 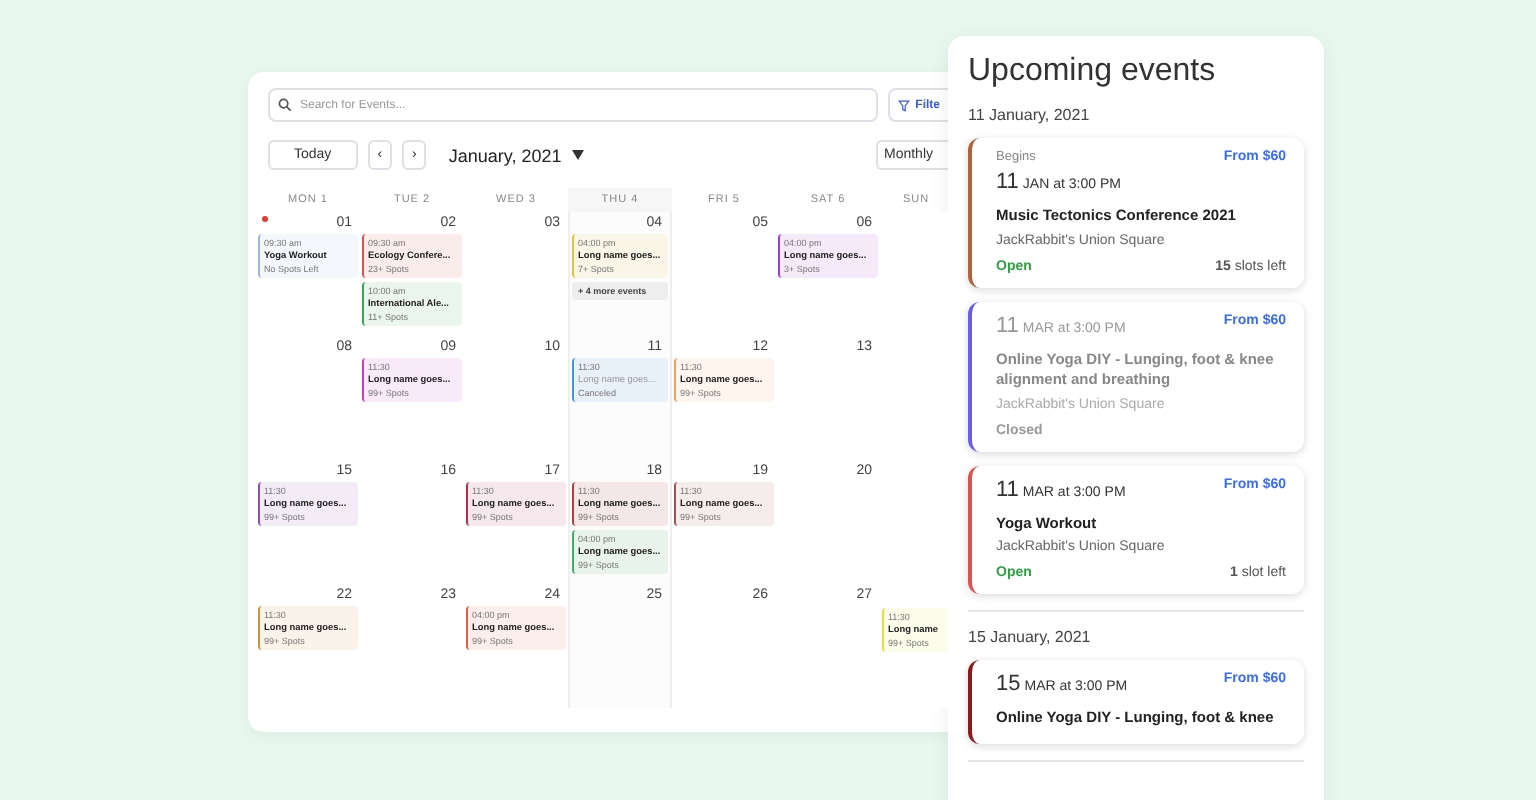 I want to click on panel-title: Upcoming events, so click(x=1093, y=72).